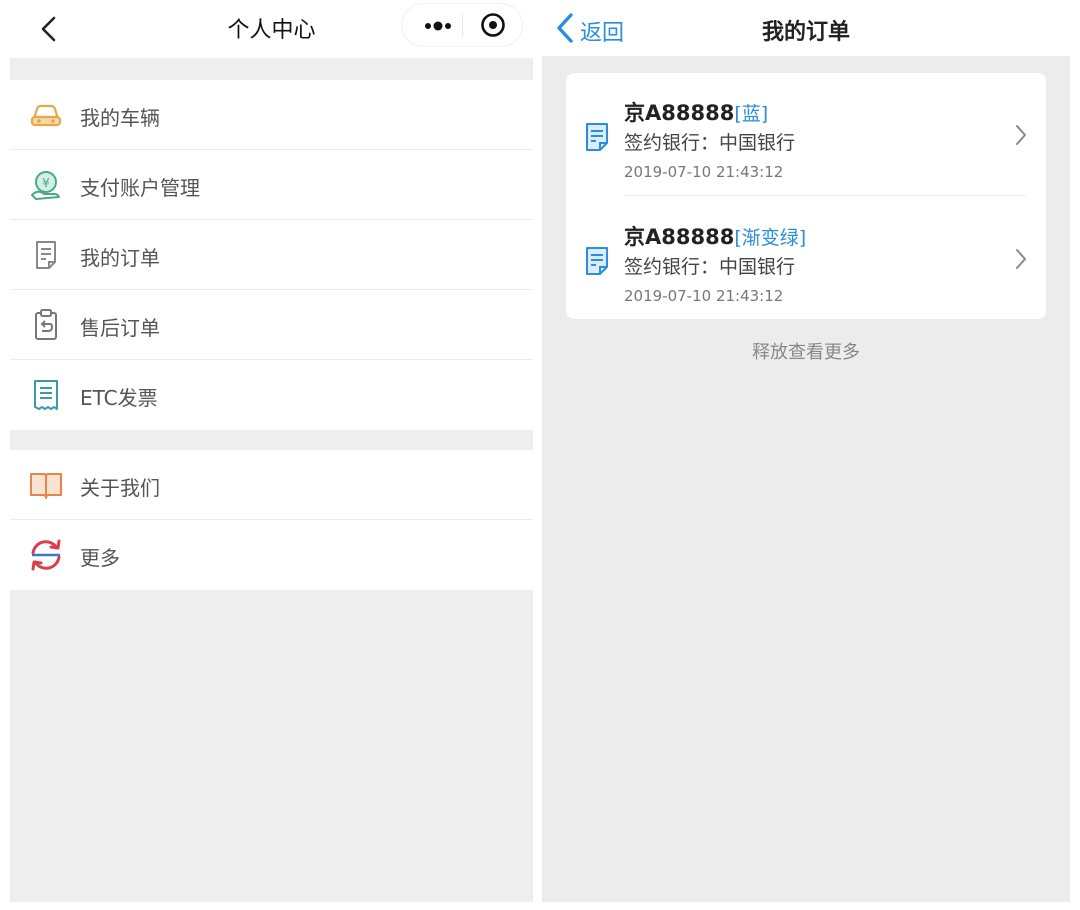  I want to click on menu-item-label: 关于我们, so click(120, 488).